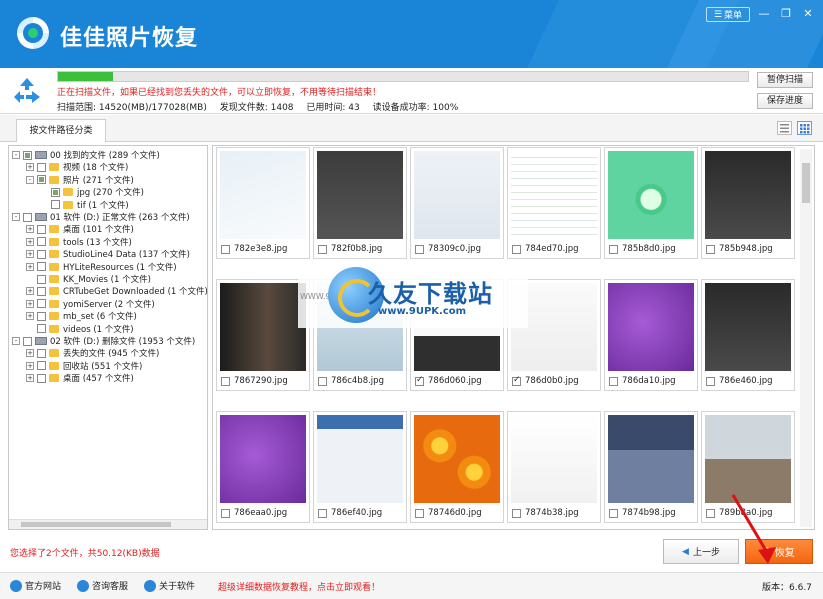  Describe the element at coordinates (80, 378) in the screenshot. I see `tree-node: + 桌面 (457 个文件)` at that location.